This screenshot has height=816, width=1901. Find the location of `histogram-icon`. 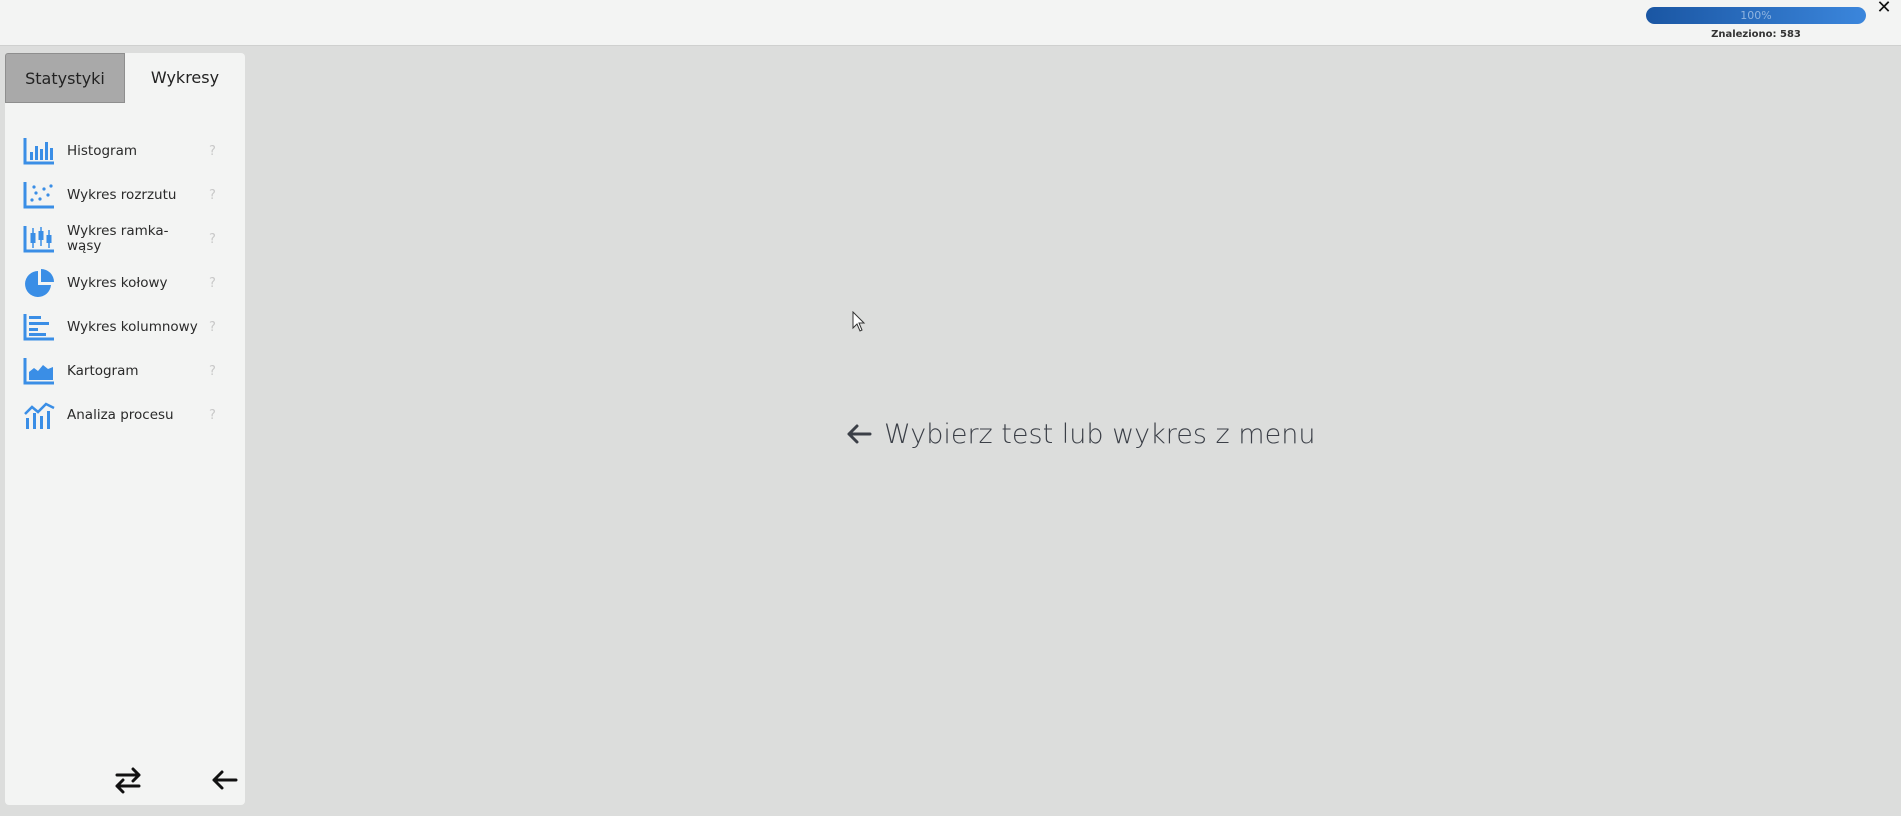

histogram-icon is located at coordinates (38, 151).